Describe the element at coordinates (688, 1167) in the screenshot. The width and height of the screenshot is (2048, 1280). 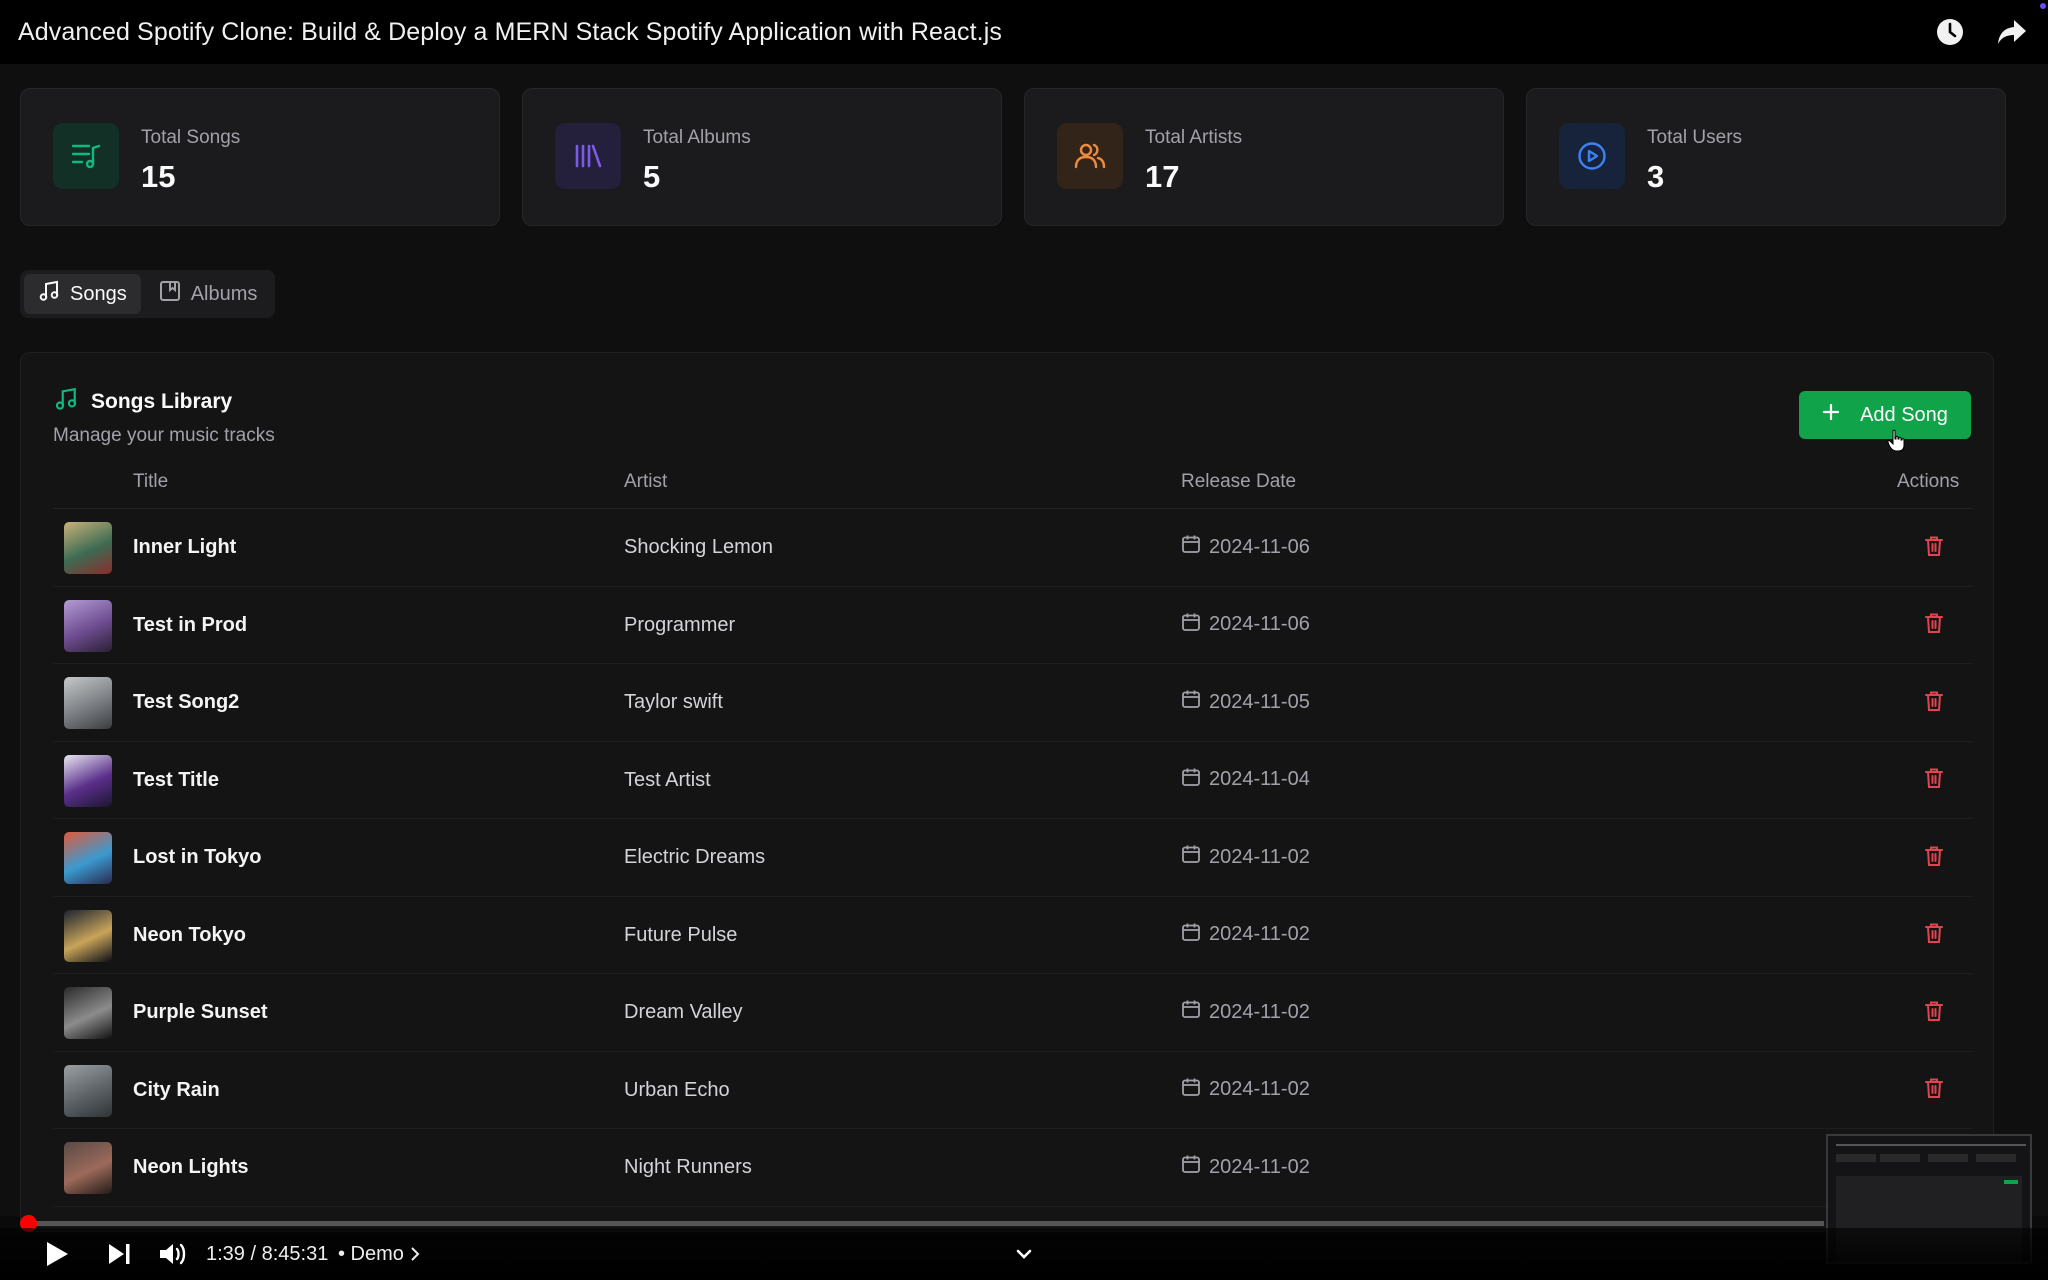
I see `song-artist: Night Runners` at that location.